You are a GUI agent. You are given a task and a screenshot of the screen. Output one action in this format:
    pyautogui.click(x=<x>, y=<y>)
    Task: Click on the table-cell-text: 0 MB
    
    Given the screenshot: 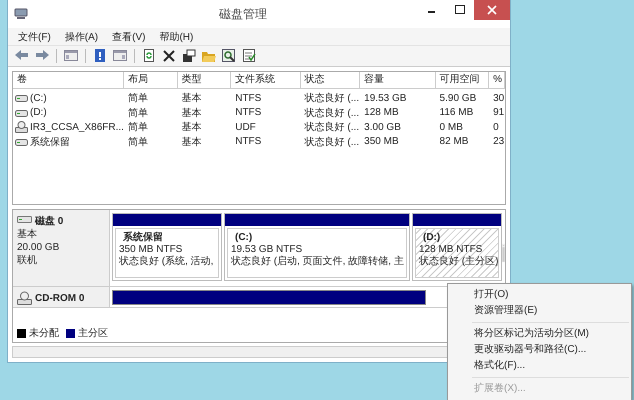 What is the action you would take?
    pyautogui.click(x=451, y=127)
    